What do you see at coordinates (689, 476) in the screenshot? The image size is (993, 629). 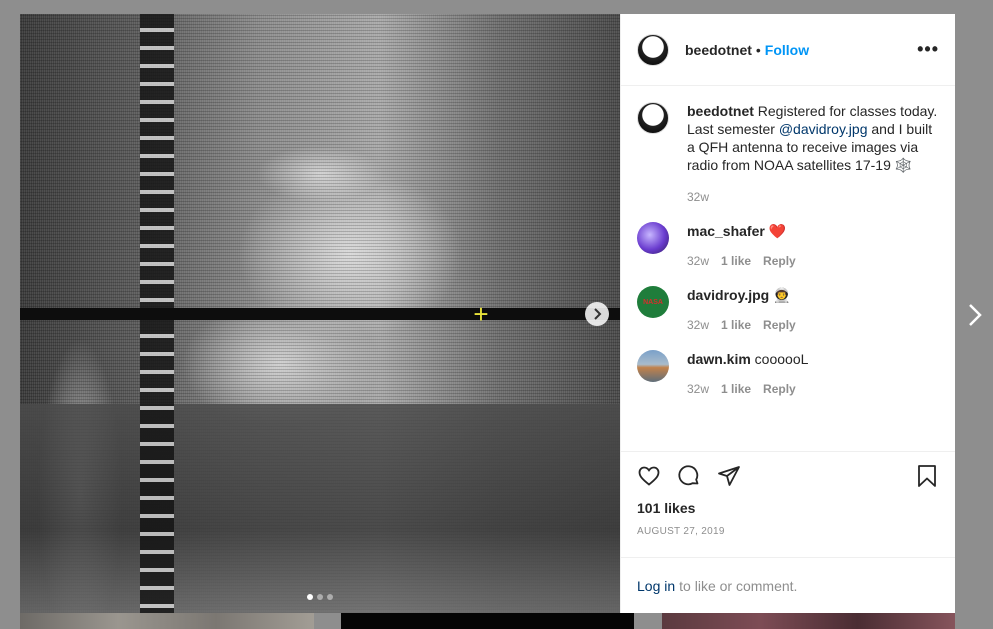 I see `comment-icon` at bounding box center [689, 476].